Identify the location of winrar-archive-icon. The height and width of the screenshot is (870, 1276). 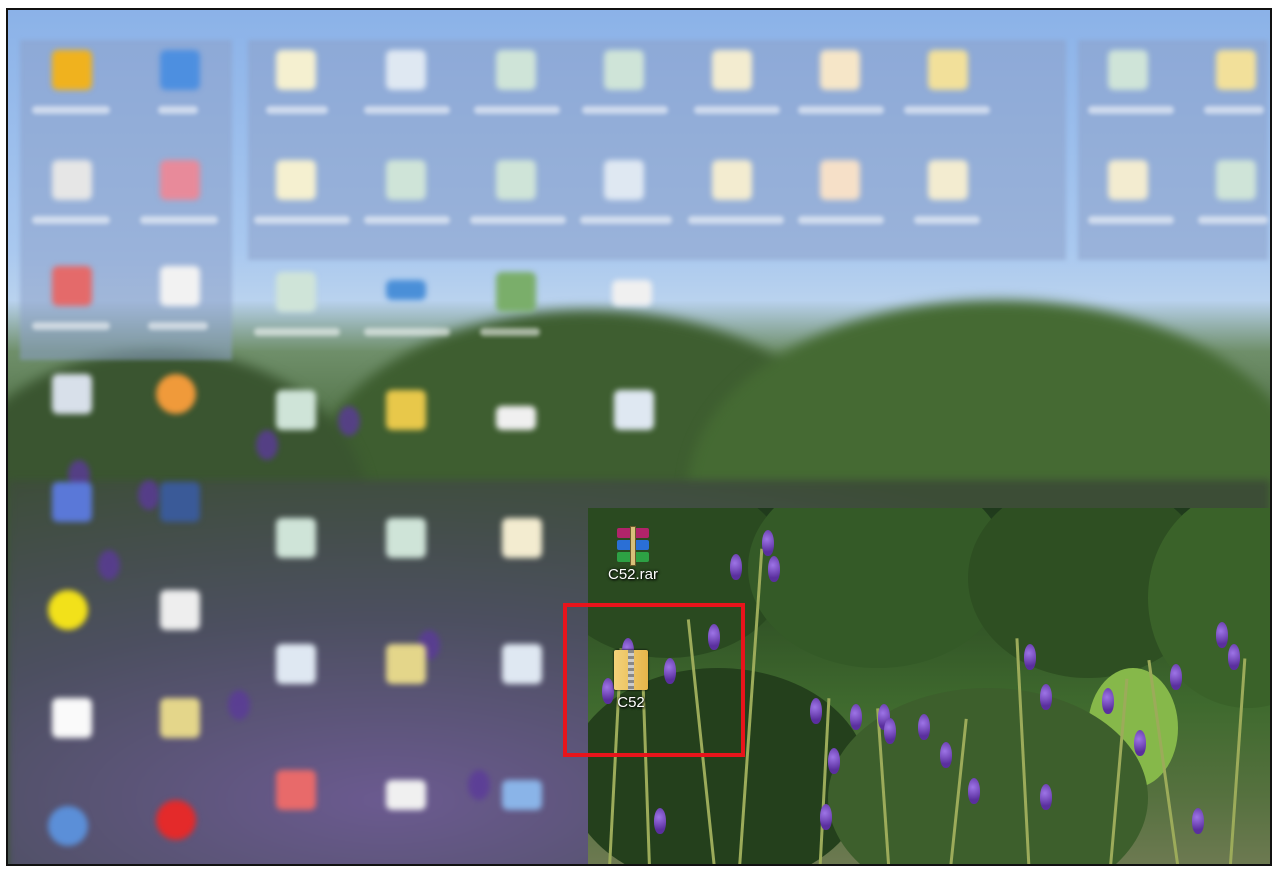
(633, 546).